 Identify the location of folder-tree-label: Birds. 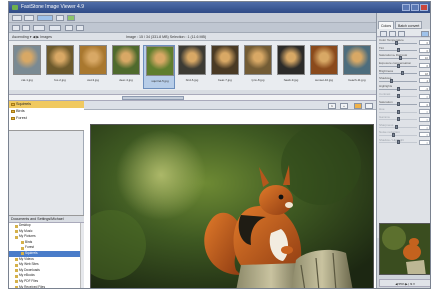
(29, 241).